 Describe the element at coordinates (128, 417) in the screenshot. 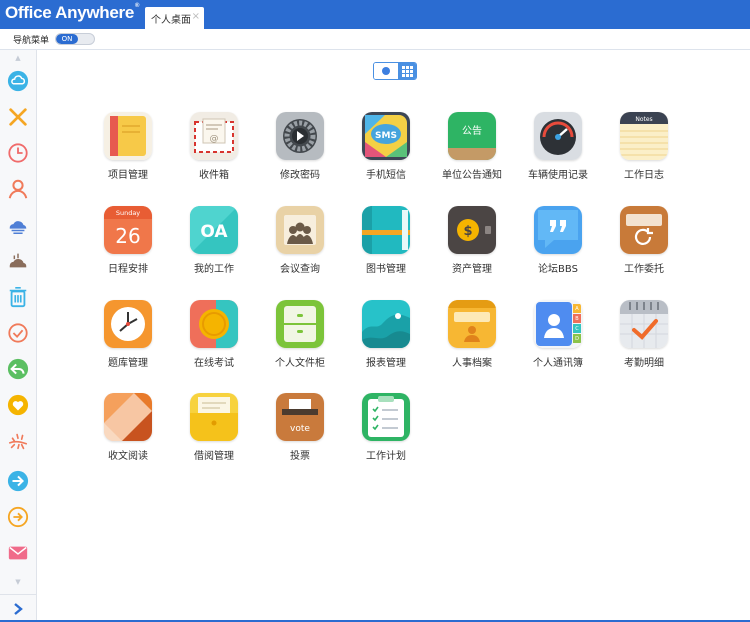

I see `origami-icon` at that location.